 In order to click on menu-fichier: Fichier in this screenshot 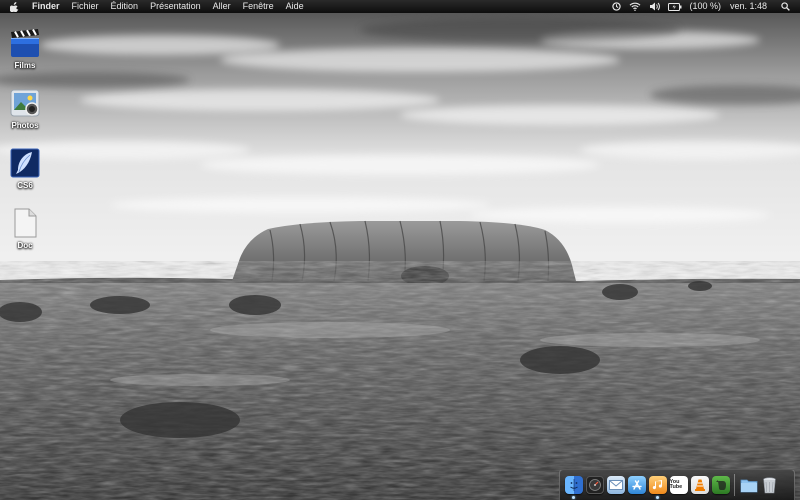, I will do `click(85, 6)`.